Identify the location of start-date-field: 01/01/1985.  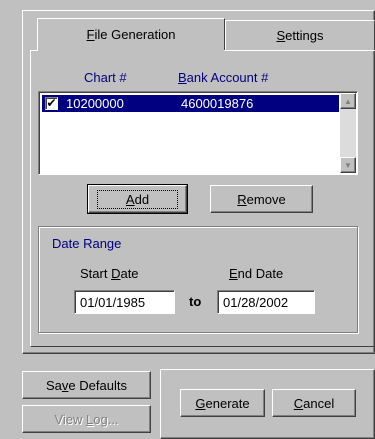
(124, 302).